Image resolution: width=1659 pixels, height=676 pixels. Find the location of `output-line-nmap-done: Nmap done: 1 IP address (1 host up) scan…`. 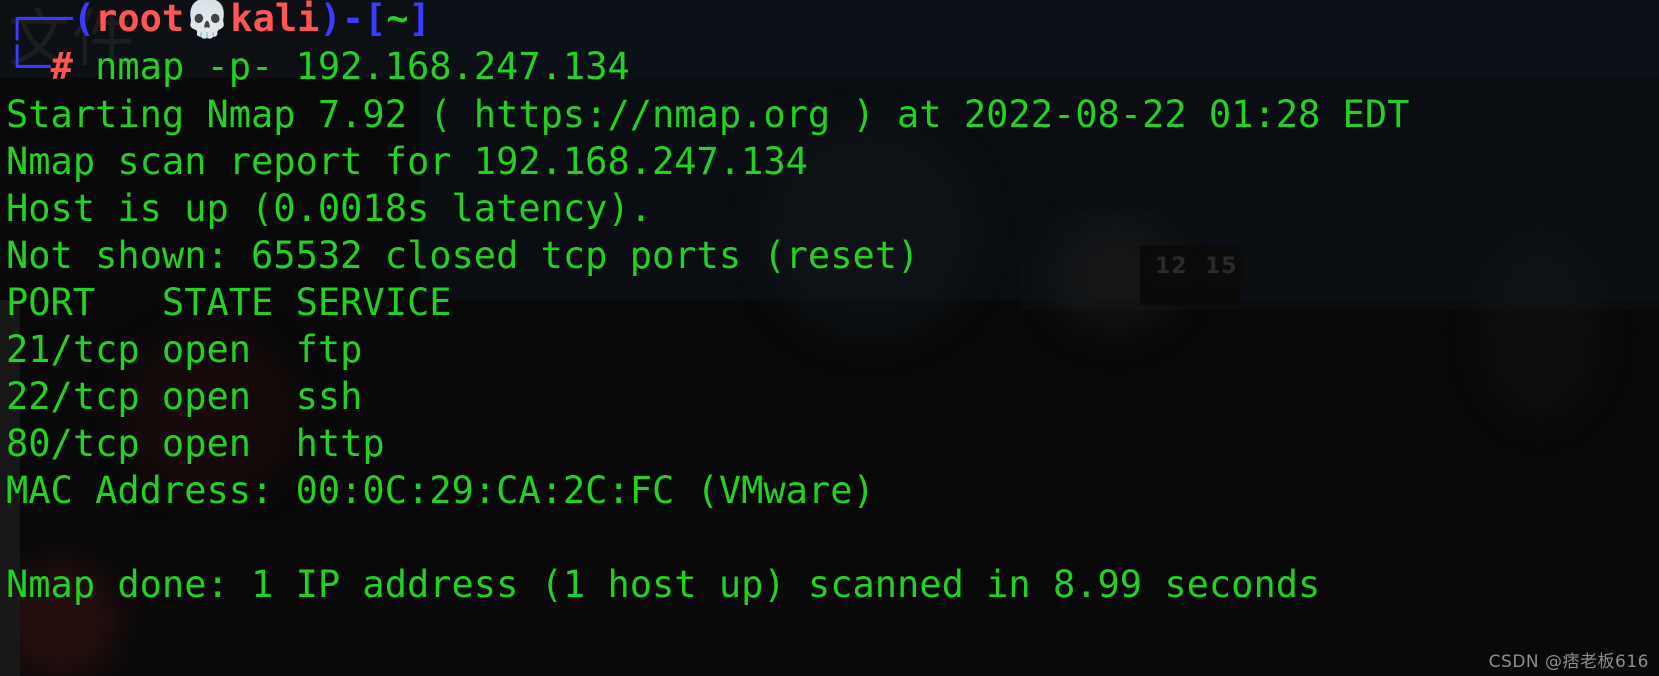

output-line-nmap-done: Nmap done: 1 IP address (1 host up) scan… is located at coordinates (663, 584).